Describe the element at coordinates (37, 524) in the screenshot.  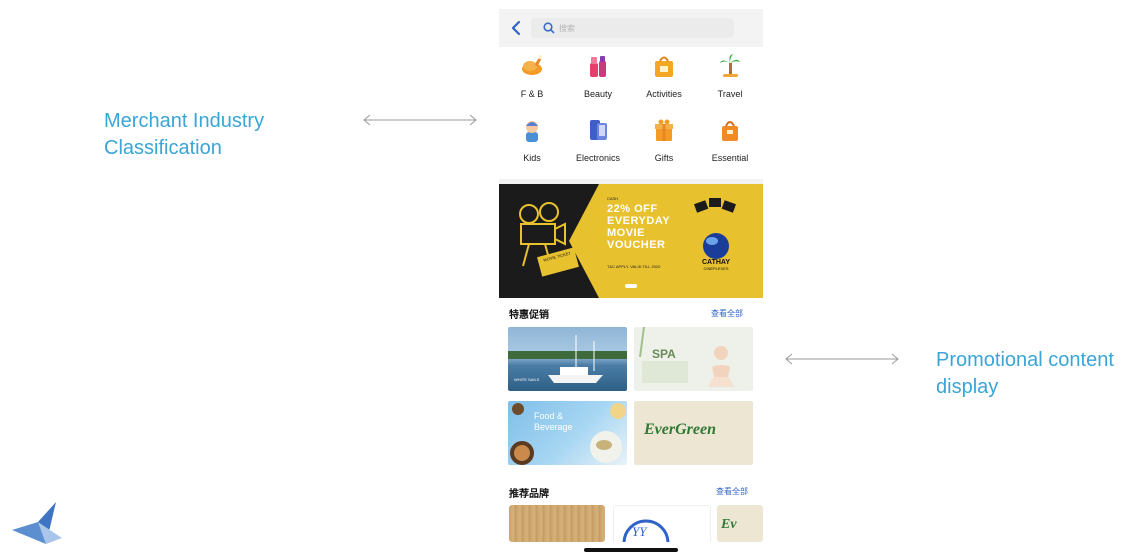
I see `origami-logo-icon` at that location.